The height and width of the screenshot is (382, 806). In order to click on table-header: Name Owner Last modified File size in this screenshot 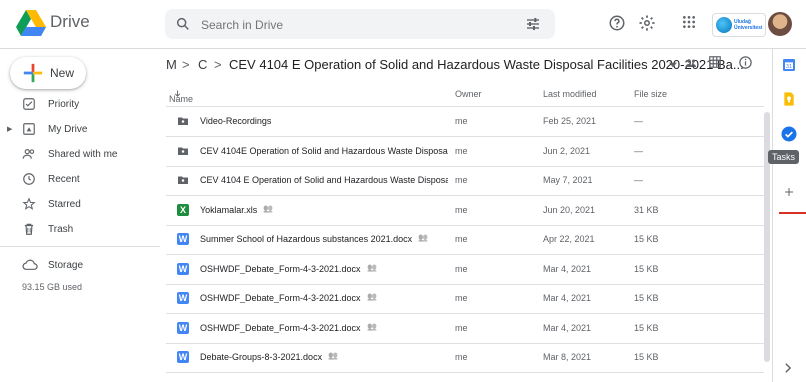, I will do `click(465, 95)`.